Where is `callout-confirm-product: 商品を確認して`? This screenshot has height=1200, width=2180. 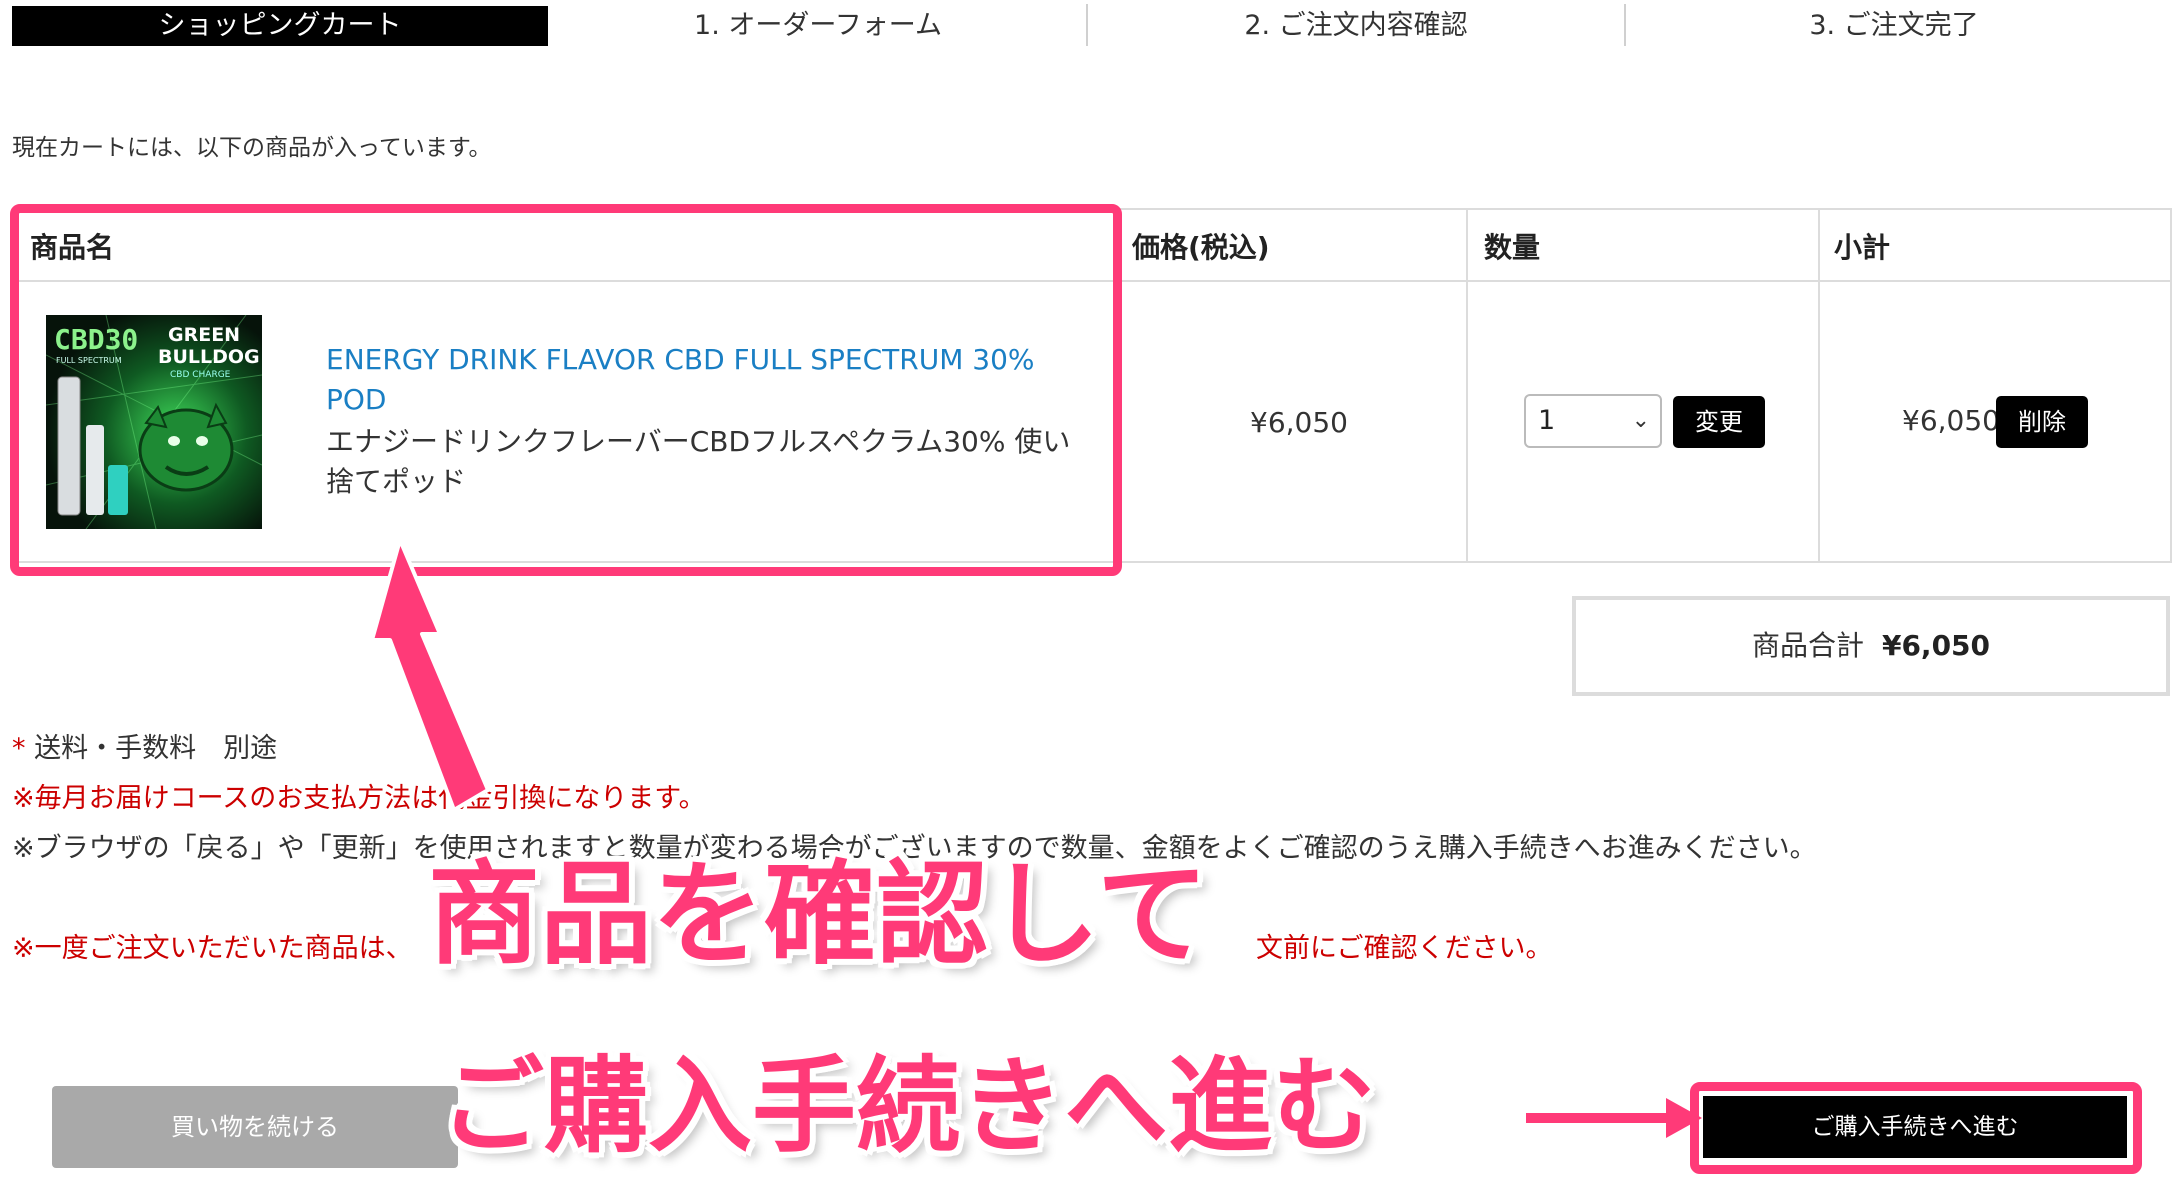
callout-confirm-product: 商品を確認して is located at coordinates (818, 915).